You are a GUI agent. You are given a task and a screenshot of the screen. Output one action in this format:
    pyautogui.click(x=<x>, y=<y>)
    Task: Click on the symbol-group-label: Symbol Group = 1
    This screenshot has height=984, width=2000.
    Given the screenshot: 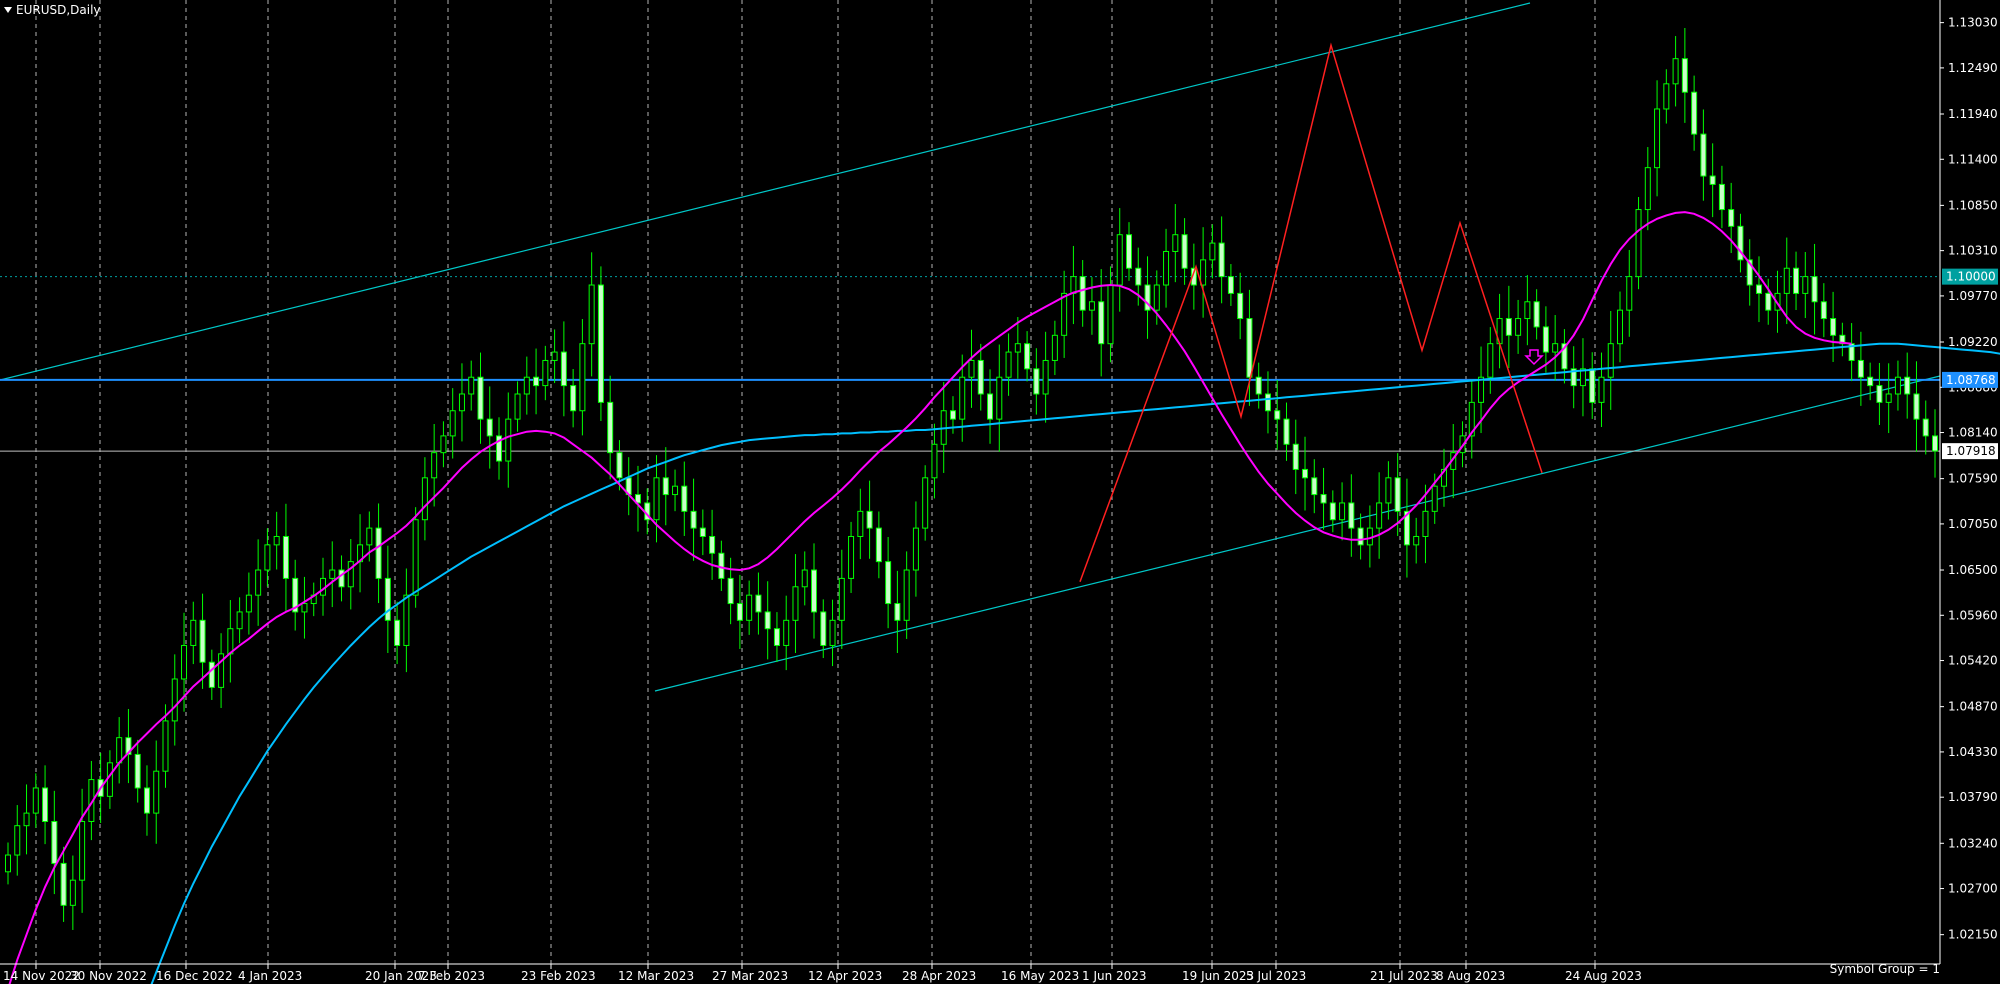 What is the action you would take?
    pyautogui.click(x=1884, y=969)
    